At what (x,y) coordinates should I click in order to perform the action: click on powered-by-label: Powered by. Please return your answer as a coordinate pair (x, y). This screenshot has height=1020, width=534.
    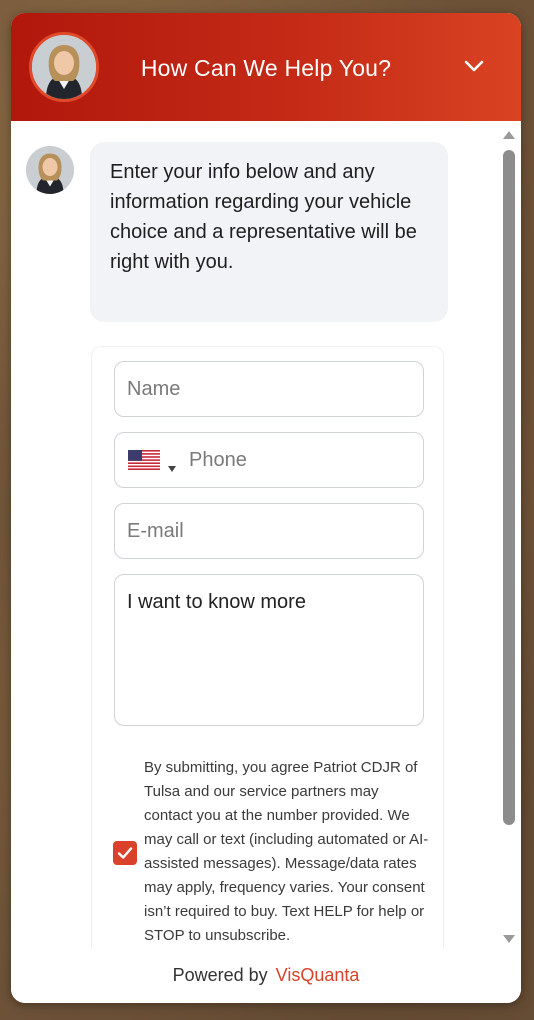
    Looking at the image, I should click on (220, 975).